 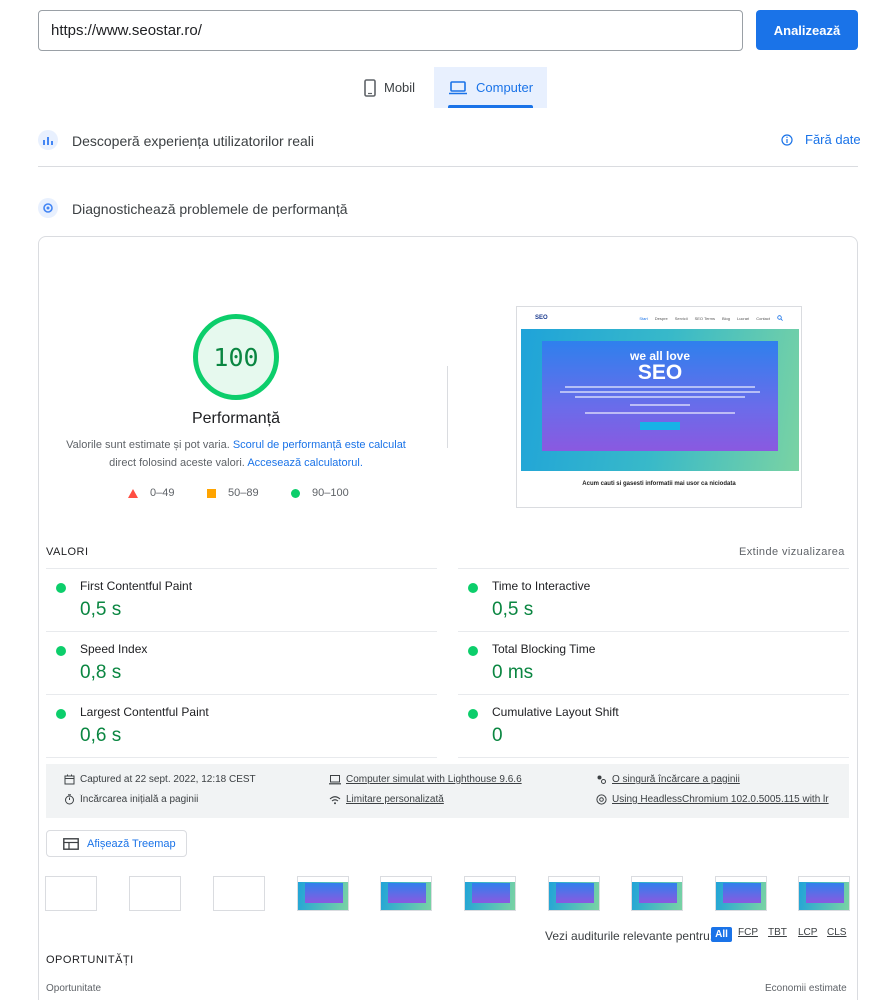 What do you see at coordinates (544, 649) in the screenshot?
I see `metric-label: Total Blocking Time` at bounding box center [544, 649].